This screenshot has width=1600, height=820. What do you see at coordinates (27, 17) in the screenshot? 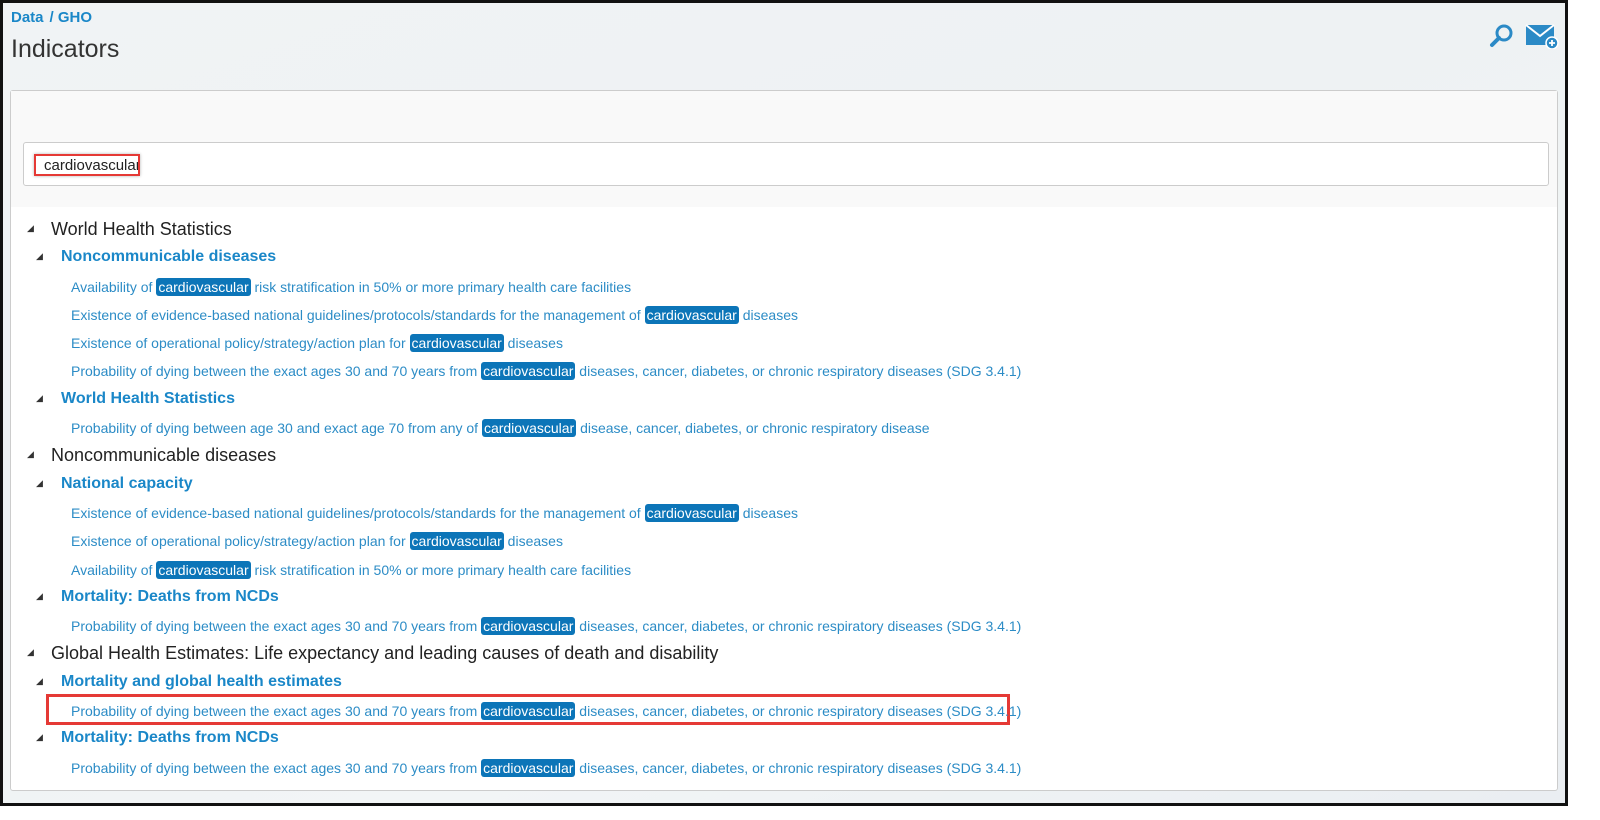
I see `breadcrumb-data: Data` at bounding box center [27, 17].